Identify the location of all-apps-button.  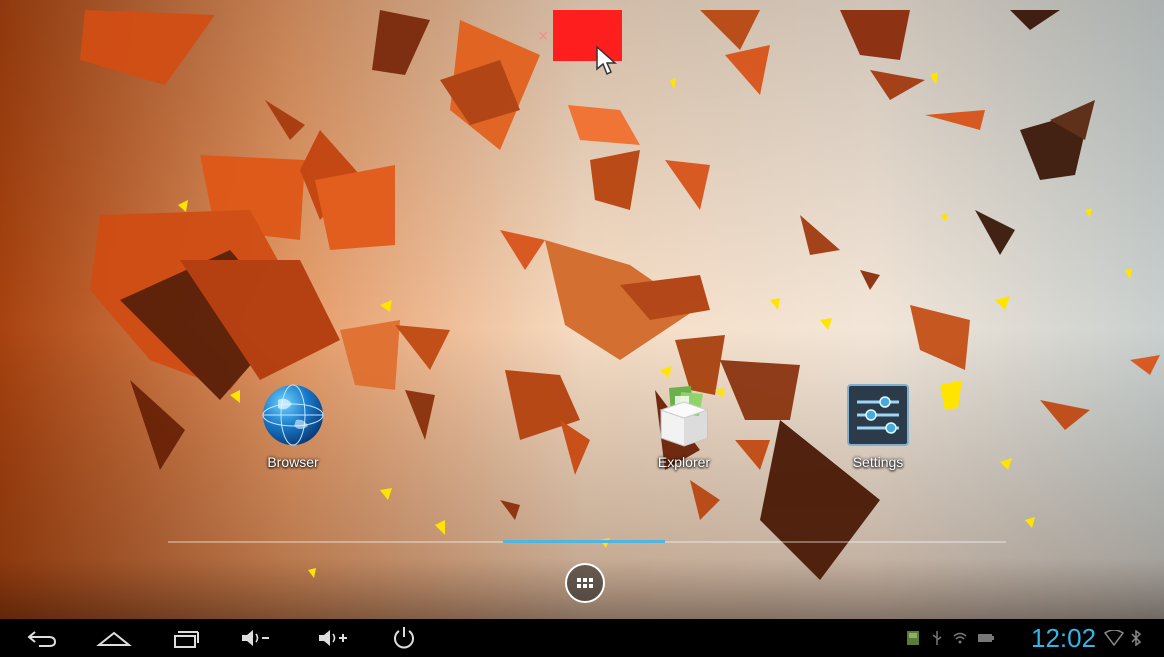
(585, 583).